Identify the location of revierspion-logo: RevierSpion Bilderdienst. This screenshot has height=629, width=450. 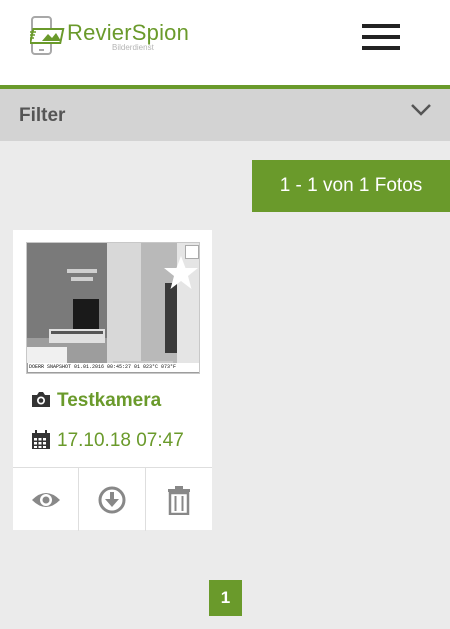
(115, 38).